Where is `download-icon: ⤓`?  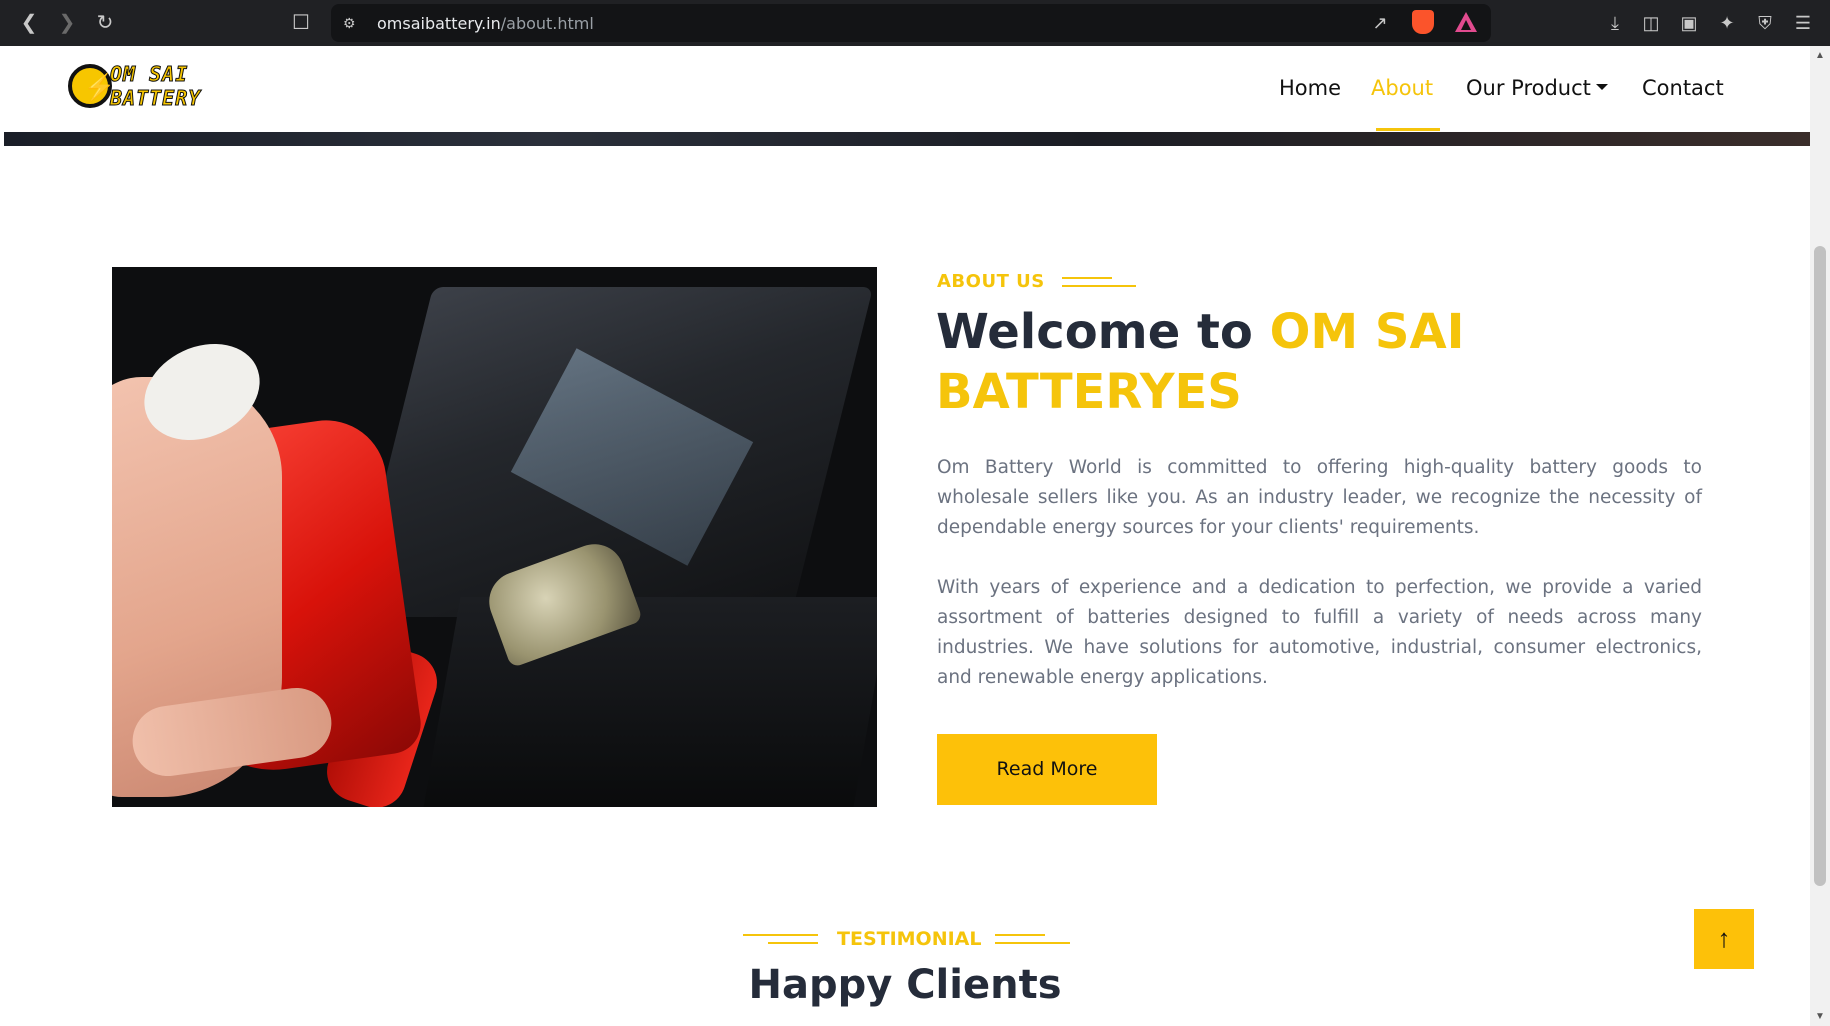
download-icon: ⤓ is located at coordinates (1615, 23).